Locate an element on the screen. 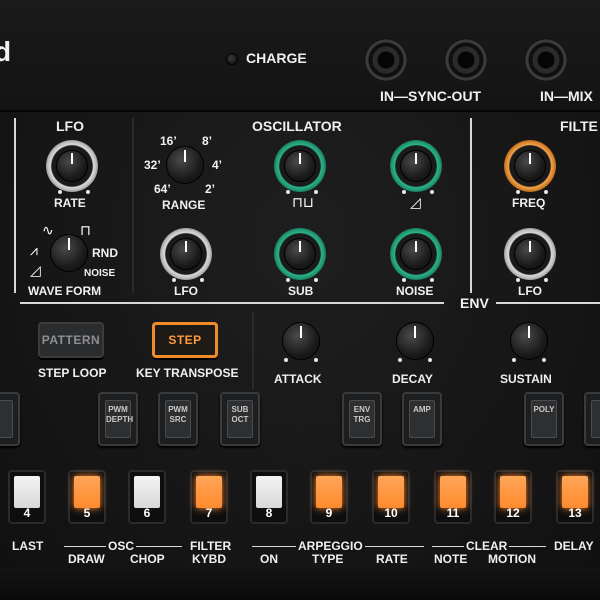  step-pad-9: 9 is located at coordinates (329, 497).